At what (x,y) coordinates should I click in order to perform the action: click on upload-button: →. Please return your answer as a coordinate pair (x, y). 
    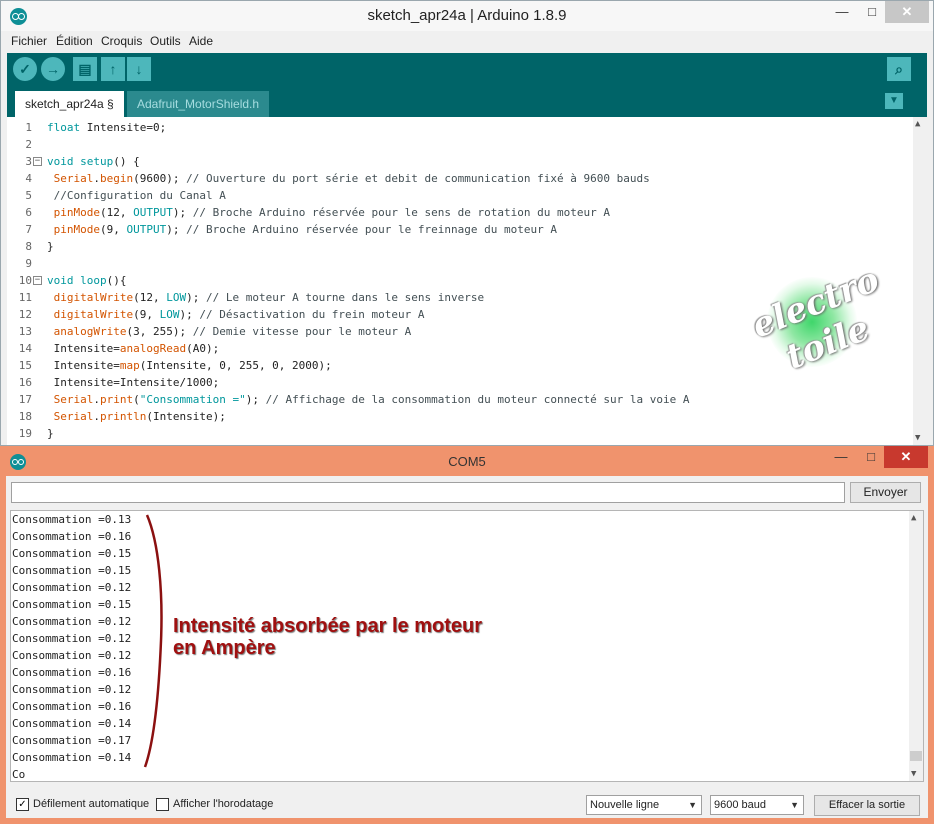
    Looking at the image, I should click on (53, 69).